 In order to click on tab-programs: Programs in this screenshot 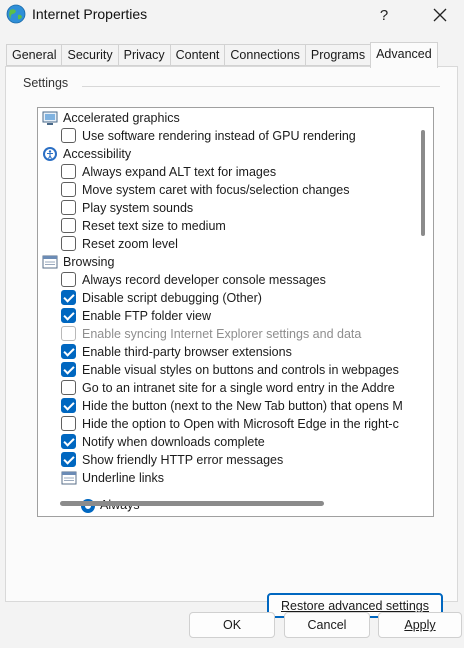, I will do `click(337, 55)`.